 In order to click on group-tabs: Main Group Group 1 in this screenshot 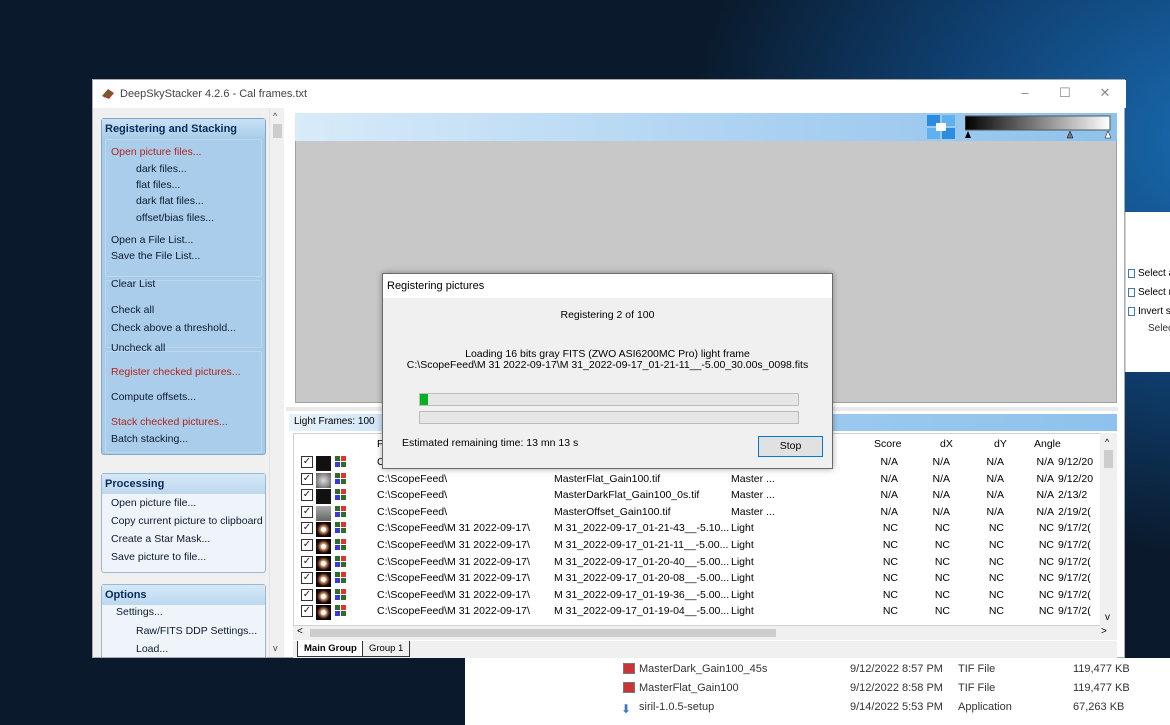, I will do `click(705, 649)`.